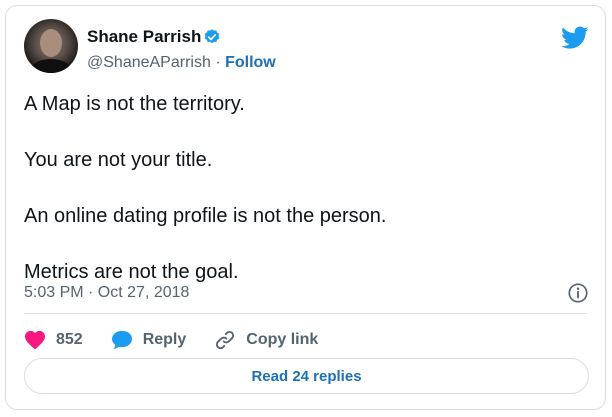 The width and height of the screenshot is (612, 417). Describe the element at coordinates (305, 313) in the screenshot. I see `divider` at that location.